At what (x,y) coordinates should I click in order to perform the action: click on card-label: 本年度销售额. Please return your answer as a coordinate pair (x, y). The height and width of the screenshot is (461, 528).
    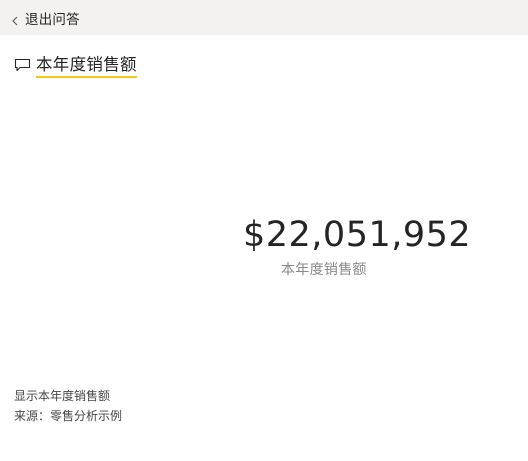
    Looking at the image, I should click on (324, 270).